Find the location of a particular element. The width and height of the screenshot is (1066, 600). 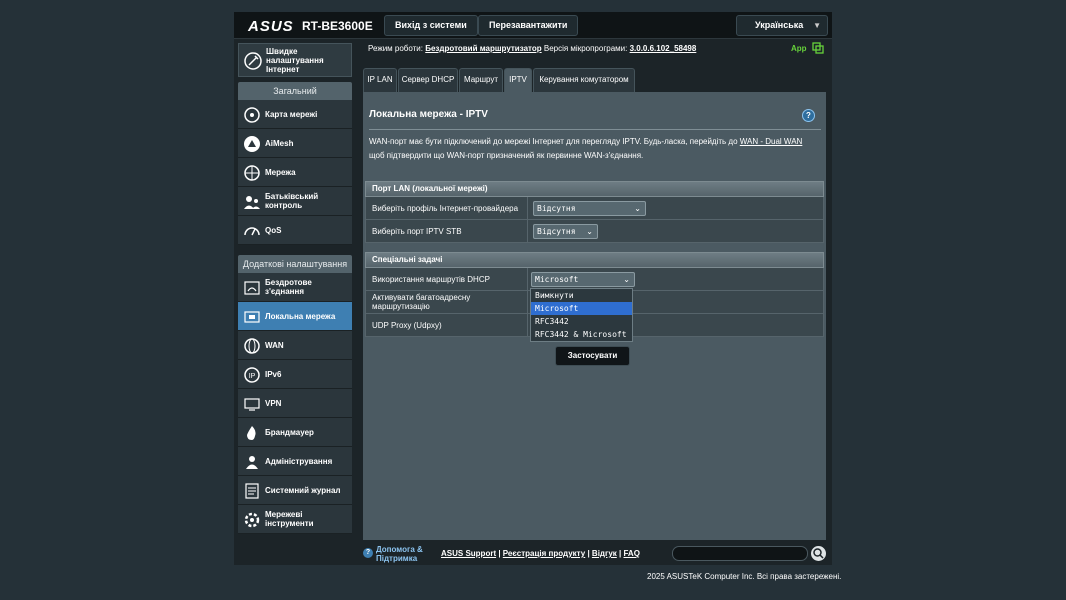

model-name: RT-BE3600E is located at coordinates (337, 26).